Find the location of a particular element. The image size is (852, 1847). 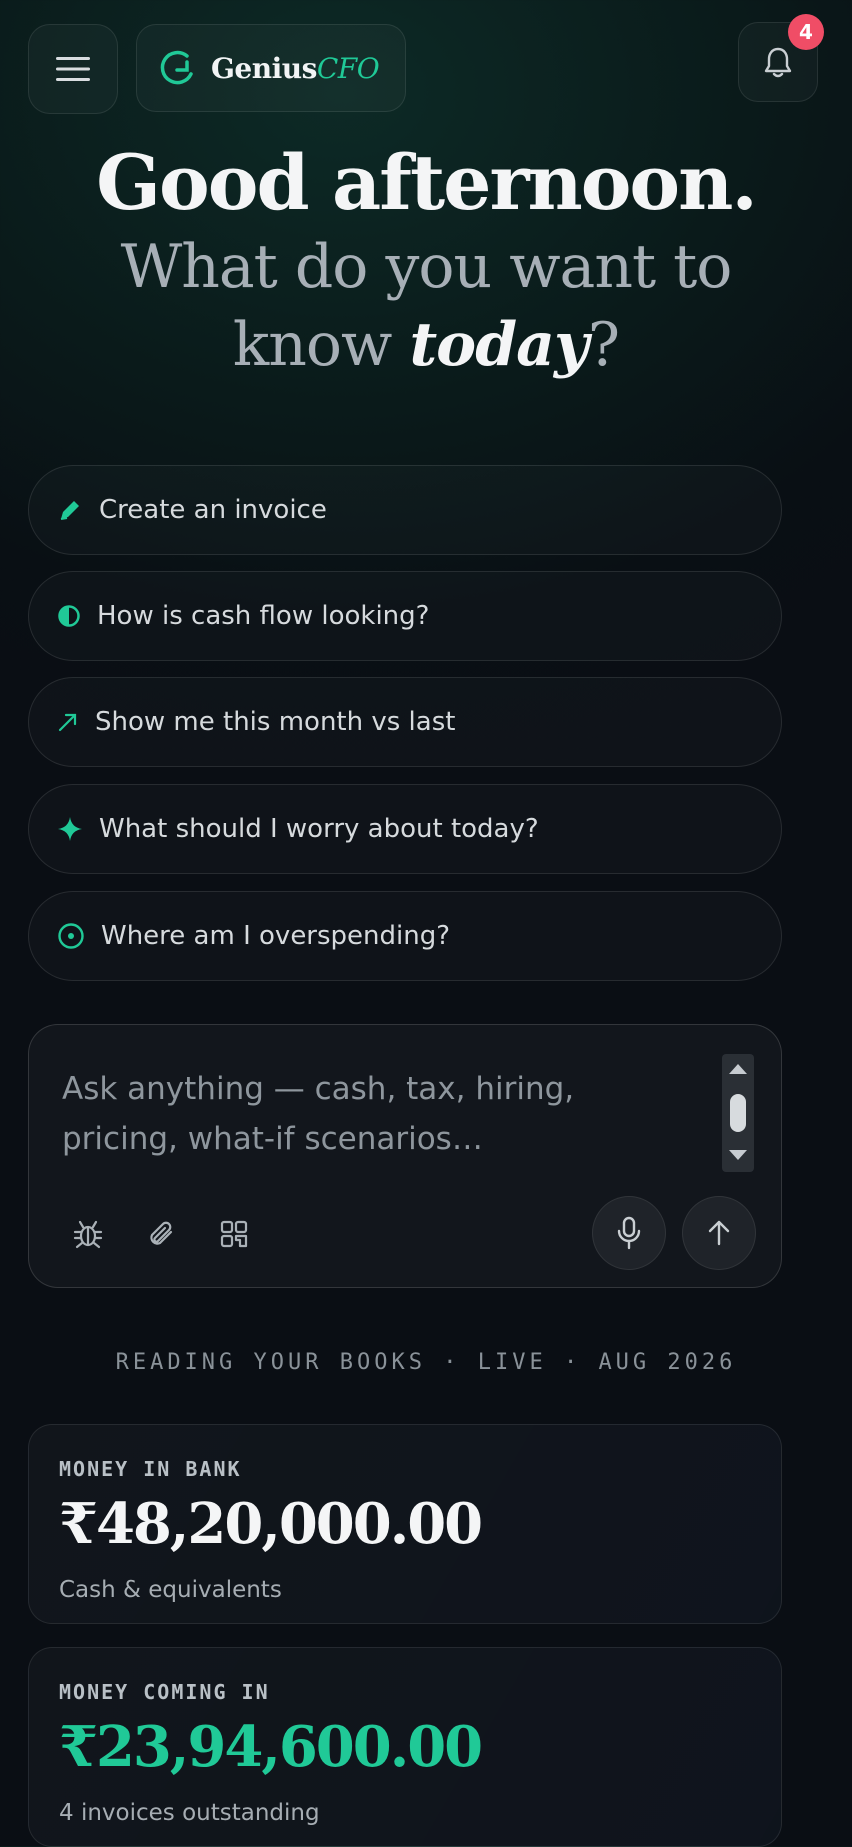

suggestion-label: How is cash flow looking? is located at coordinates (263, 616).